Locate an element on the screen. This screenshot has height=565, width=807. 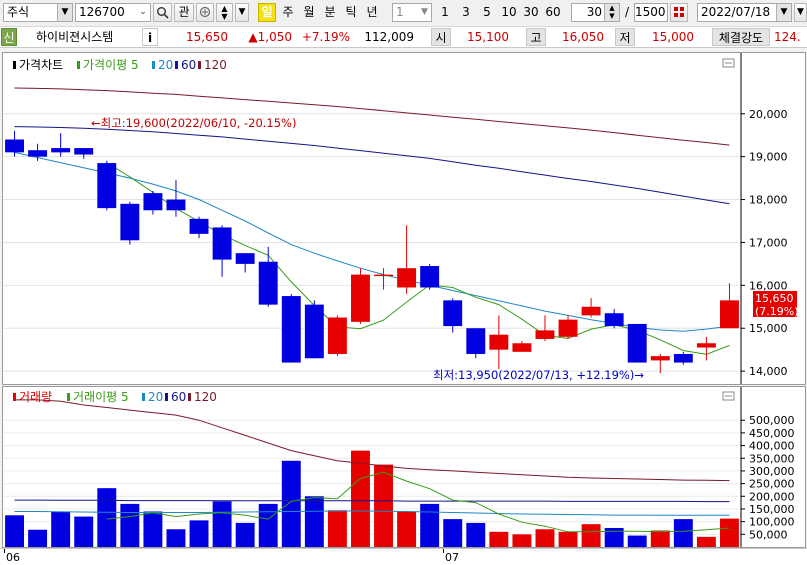
volume-tick-label: 500,000 is located at coordinates (772, 420).